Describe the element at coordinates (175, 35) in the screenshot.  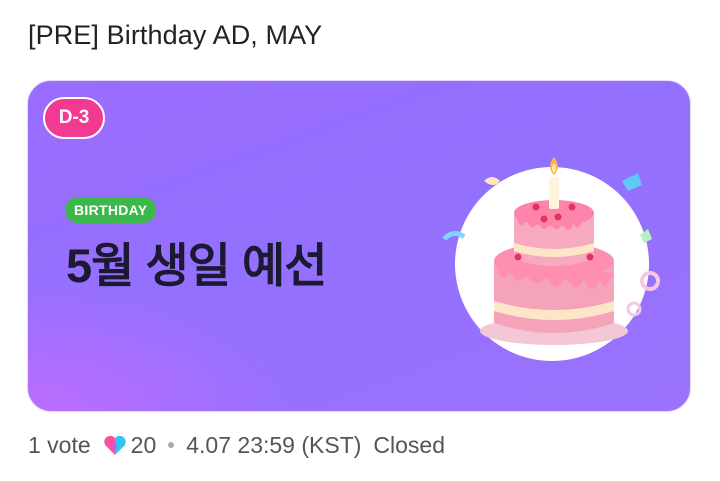
I see `post-title: [PRE] Birthday AD, MAY` at that location.